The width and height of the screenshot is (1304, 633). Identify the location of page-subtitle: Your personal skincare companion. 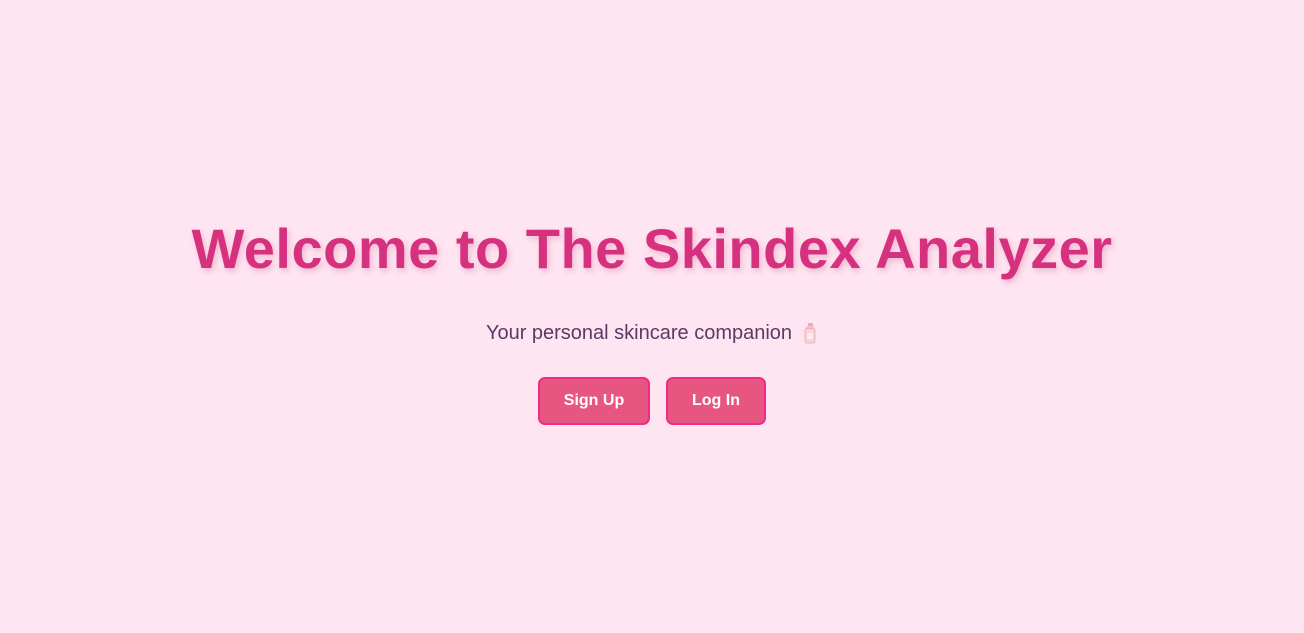
(639, 332).